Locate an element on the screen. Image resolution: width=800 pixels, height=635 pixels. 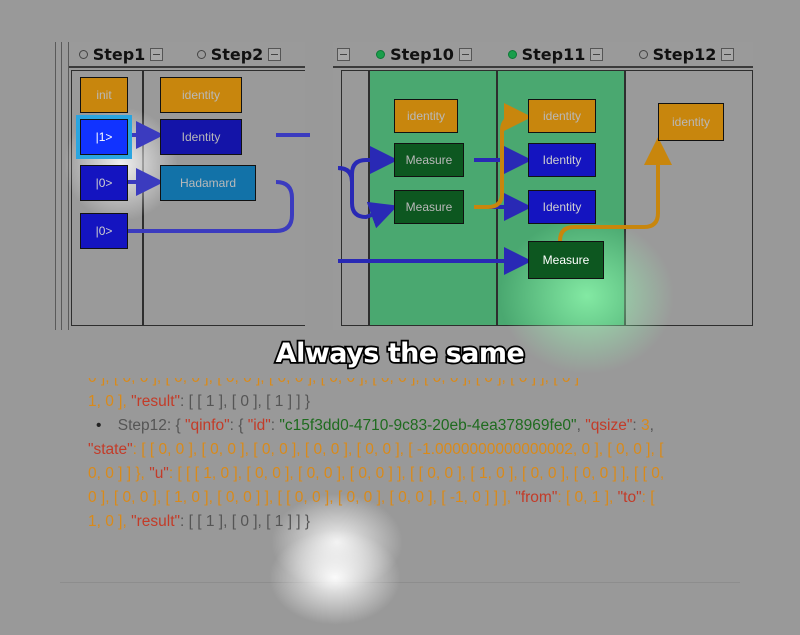
gate-init: init is located at coordinates (104, 95).